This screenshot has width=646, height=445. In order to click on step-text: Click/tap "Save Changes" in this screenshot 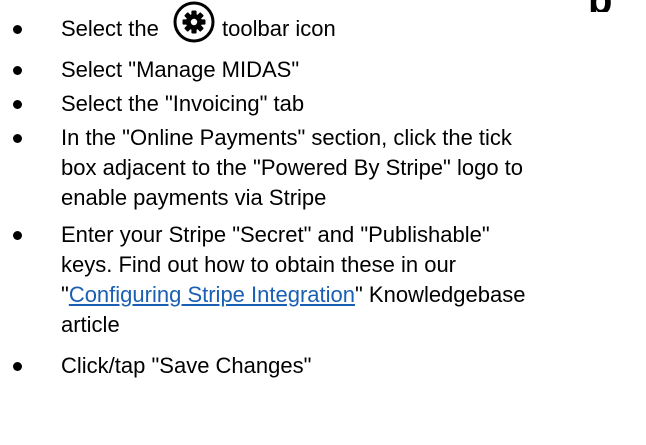, I will do `click(350, 366)`.